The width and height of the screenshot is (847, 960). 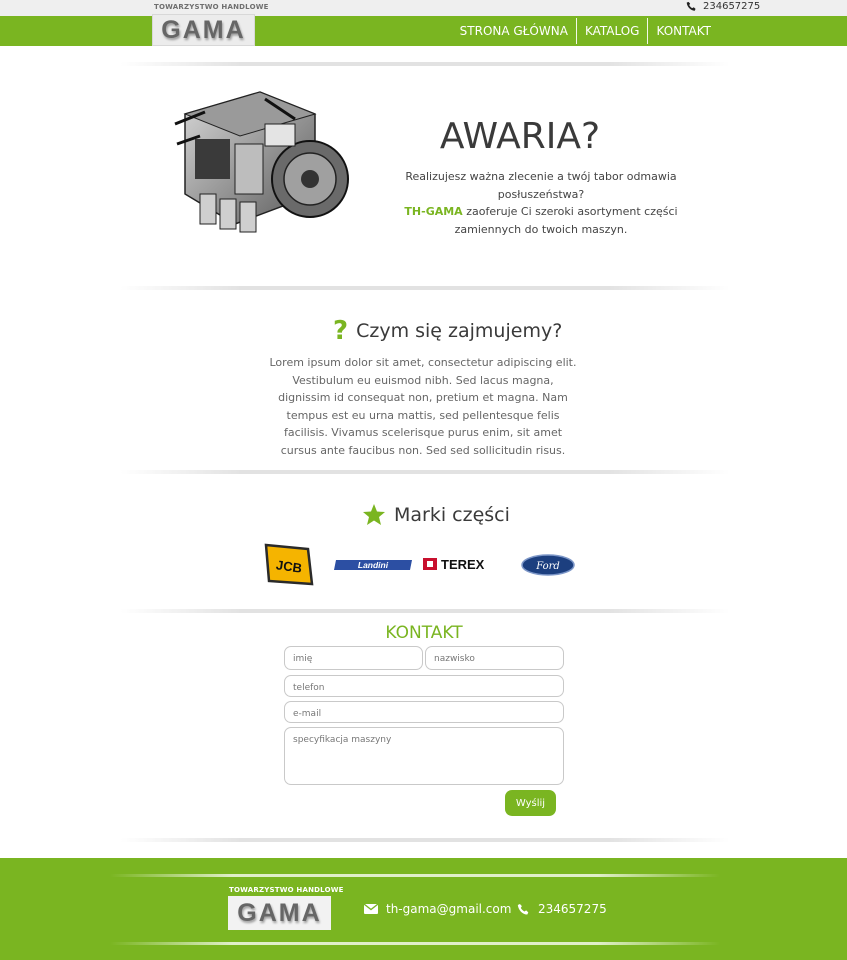 I want to click on footer-logo: TOWARZYSTWO HANDLOWE GAMA, so click(x=285, y=908).